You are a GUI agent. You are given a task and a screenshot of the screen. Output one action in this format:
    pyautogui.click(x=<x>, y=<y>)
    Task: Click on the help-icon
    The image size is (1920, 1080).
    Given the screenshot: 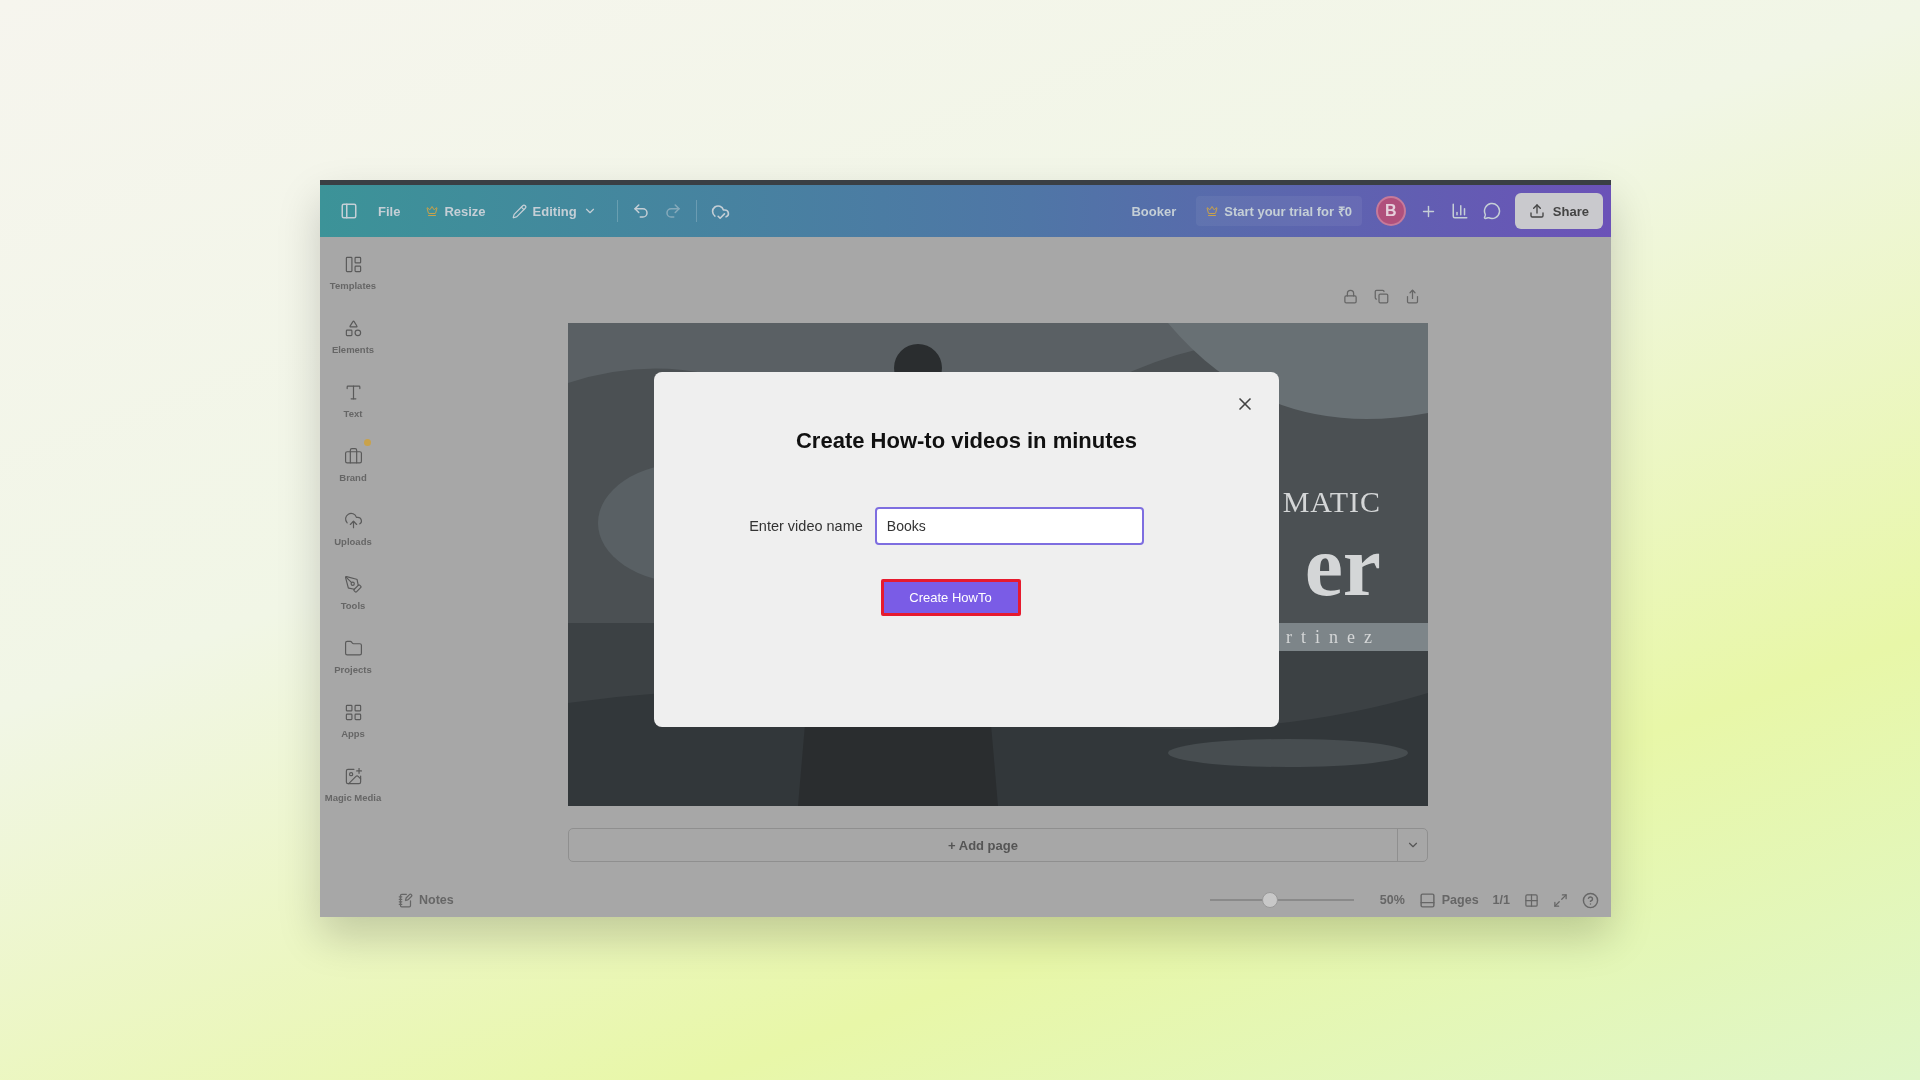 What is the action you would take?
    pyautogui.click(x=1590, y=900)
    